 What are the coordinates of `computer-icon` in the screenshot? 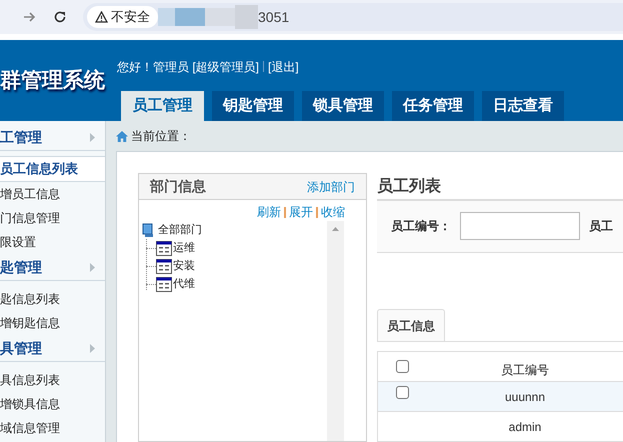 It's located at (148, 230).